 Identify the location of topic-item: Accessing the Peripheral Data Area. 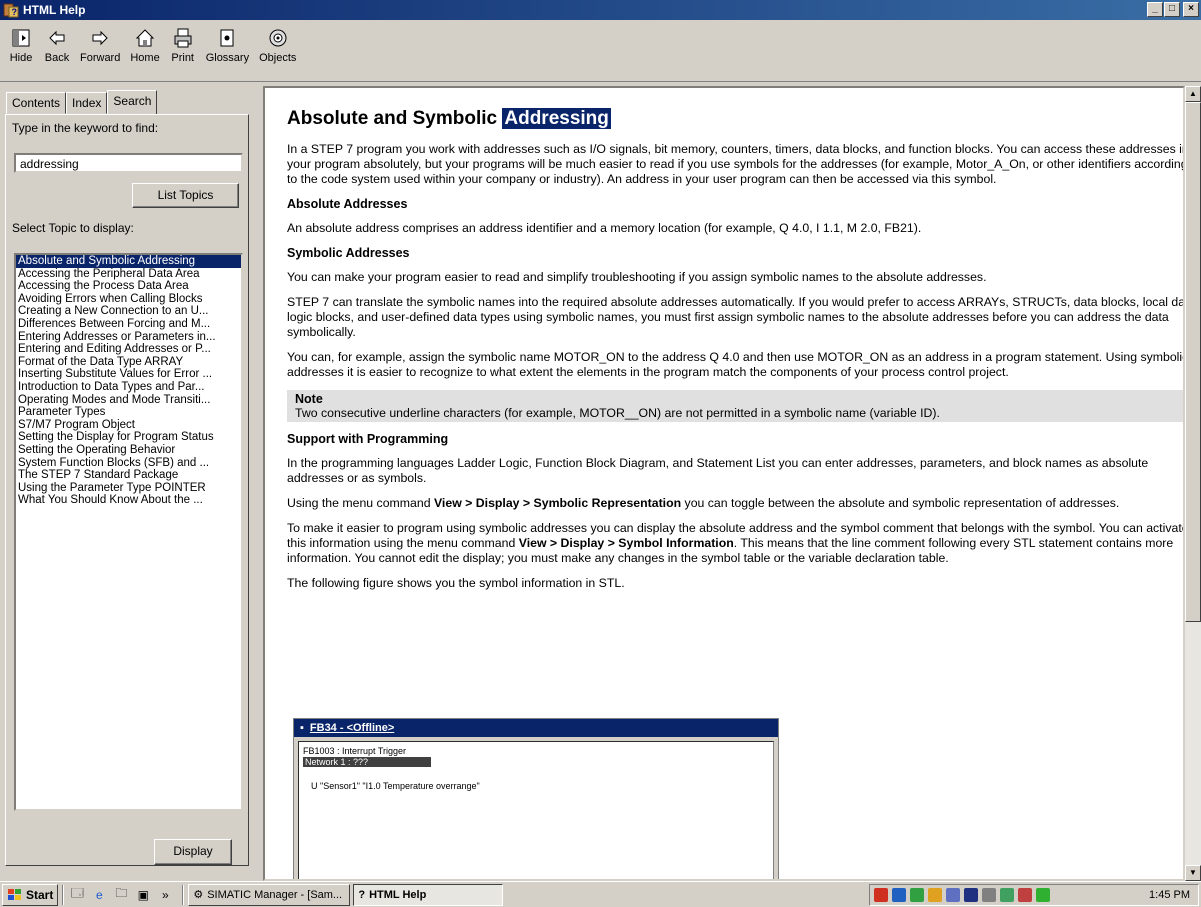
(128, 274).